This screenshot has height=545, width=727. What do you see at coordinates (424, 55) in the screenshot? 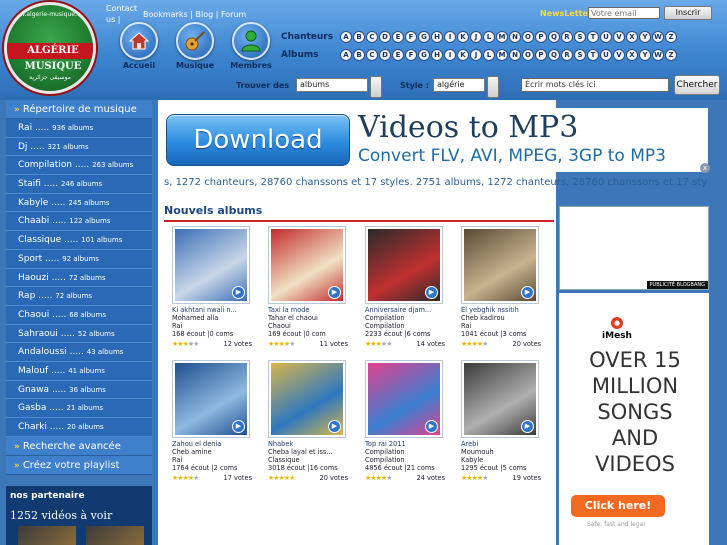
I see `albums-letter-button: G` at bounding box center [424, 55].